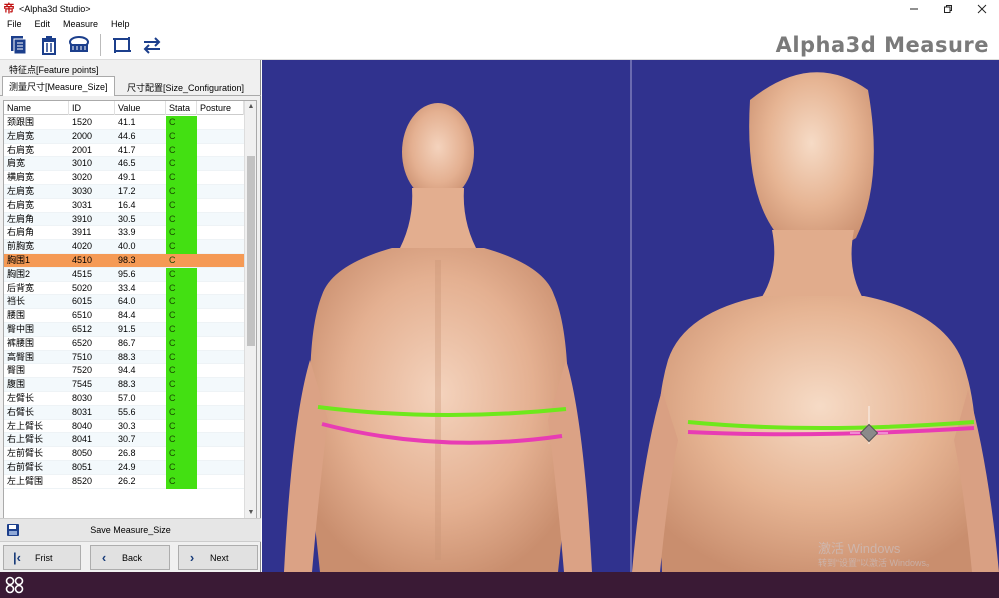 Image resolution: width=999 pixels, height=598 pixels. Describe the element at coordinates (82, 453) in the screenshot. I see `cell-id: 8050` at that location.